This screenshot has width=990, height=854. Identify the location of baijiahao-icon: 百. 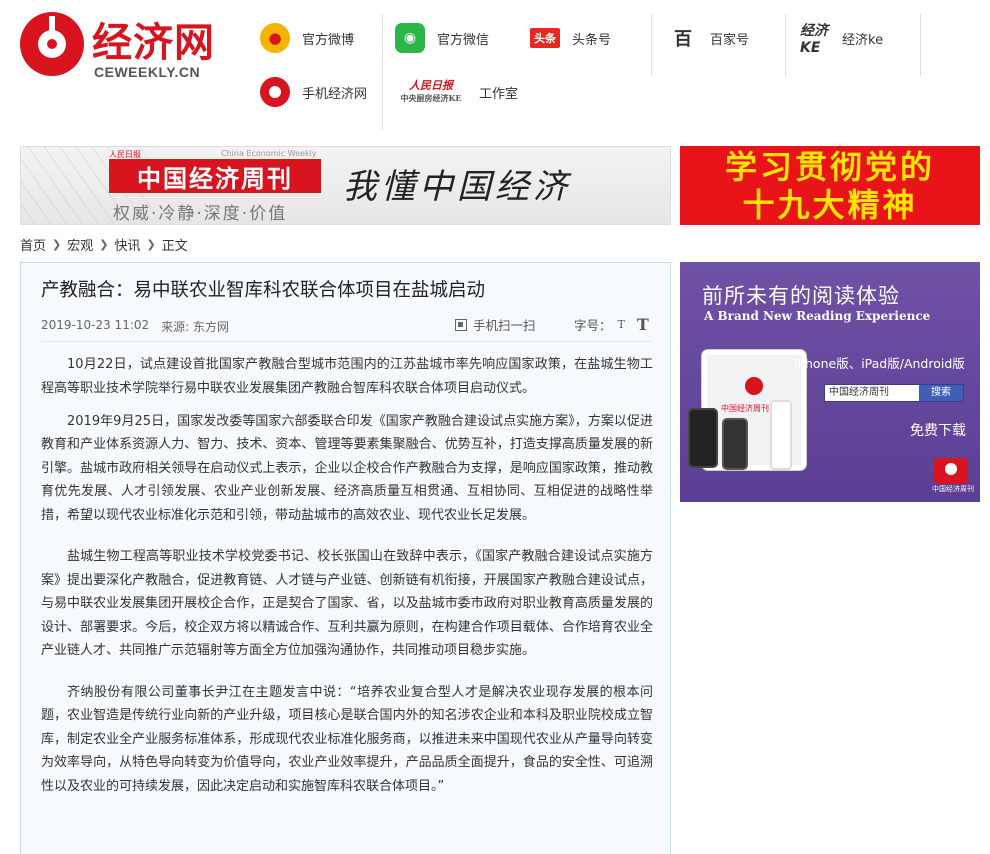
(683, 39).